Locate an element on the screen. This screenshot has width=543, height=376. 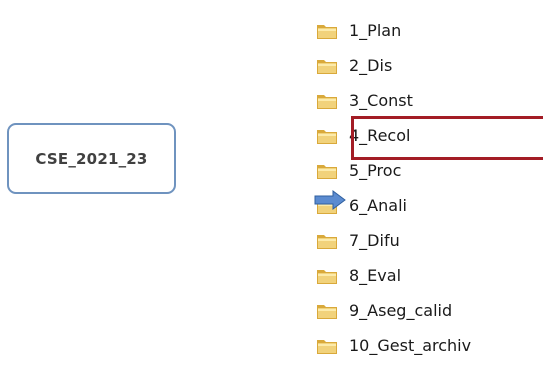
folder-item-9-aseg-calid: 9_Aseg_calid is located at coordinates (384, 311).